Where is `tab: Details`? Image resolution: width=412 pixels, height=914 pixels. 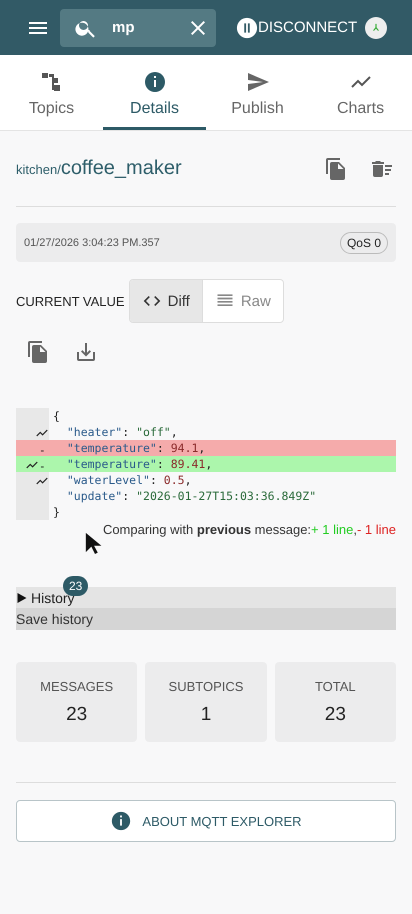
tab: Details is located at coordinates (154, 92).